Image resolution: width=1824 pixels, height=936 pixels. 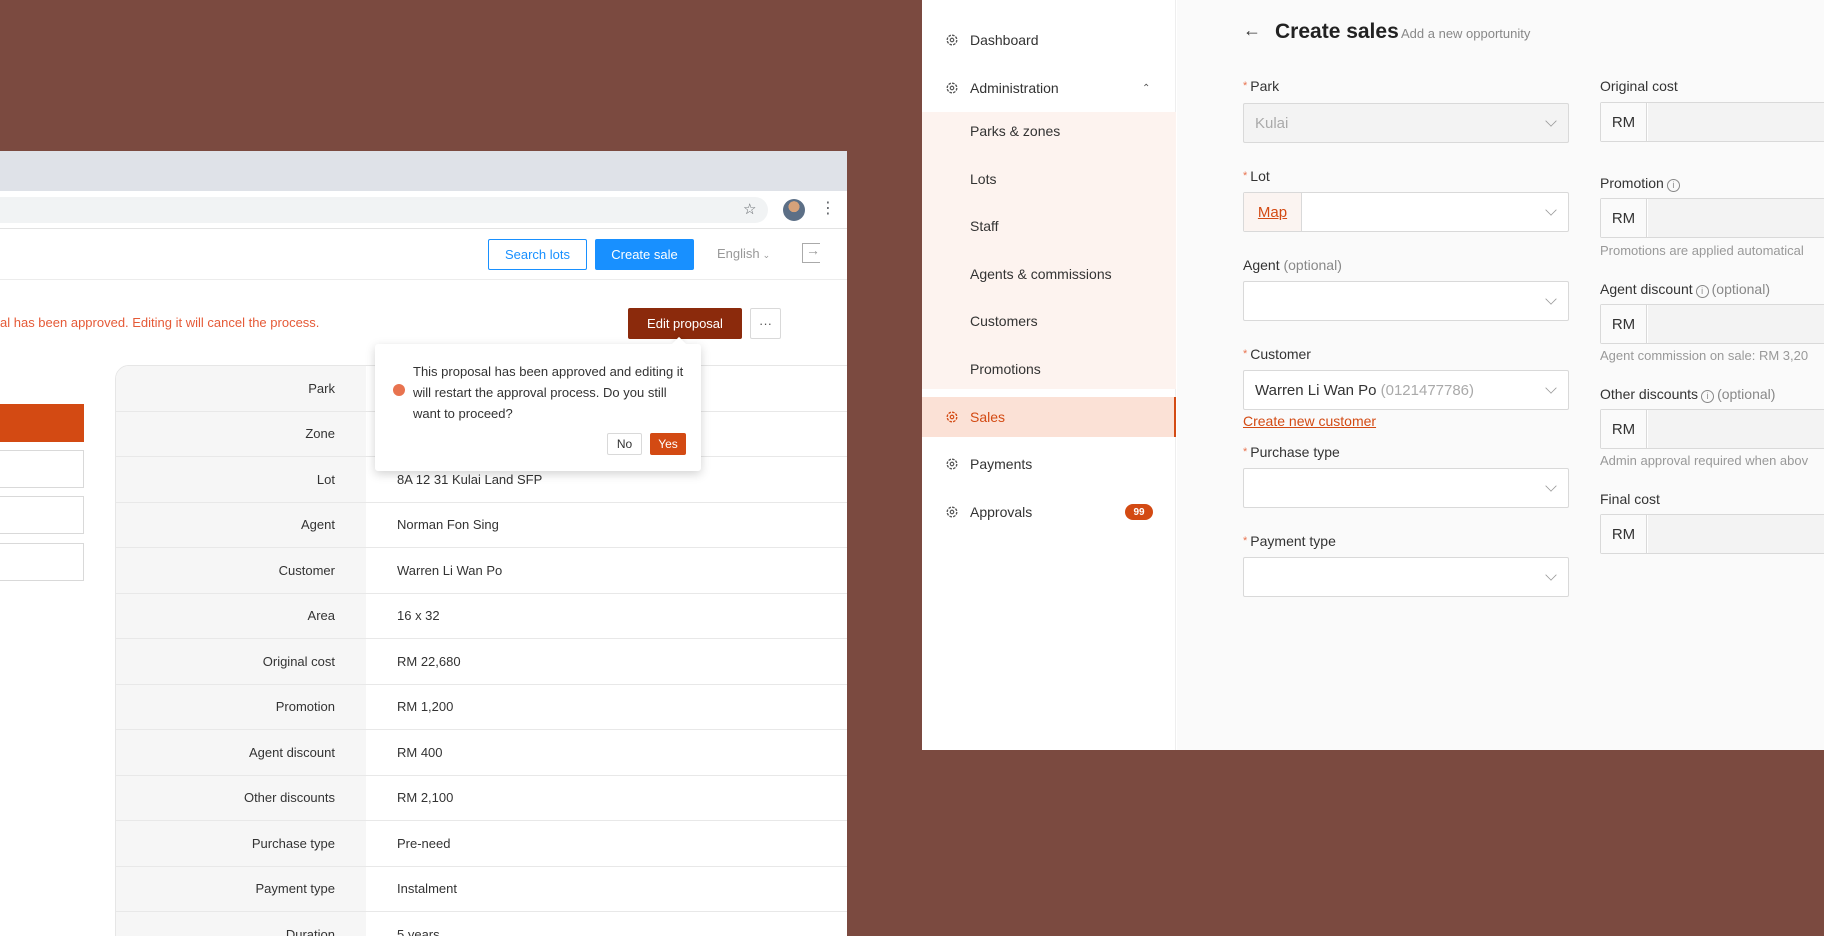 I want to click on purchase-type-label: * Purchase type, so click(x=1291, y=452).